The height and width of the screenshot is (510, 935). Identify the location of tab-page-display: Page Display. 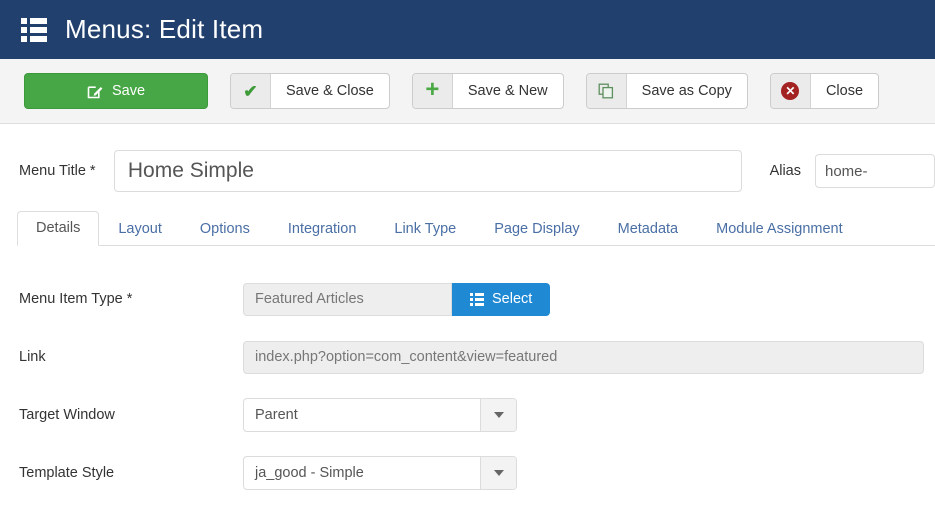
(536, 229).